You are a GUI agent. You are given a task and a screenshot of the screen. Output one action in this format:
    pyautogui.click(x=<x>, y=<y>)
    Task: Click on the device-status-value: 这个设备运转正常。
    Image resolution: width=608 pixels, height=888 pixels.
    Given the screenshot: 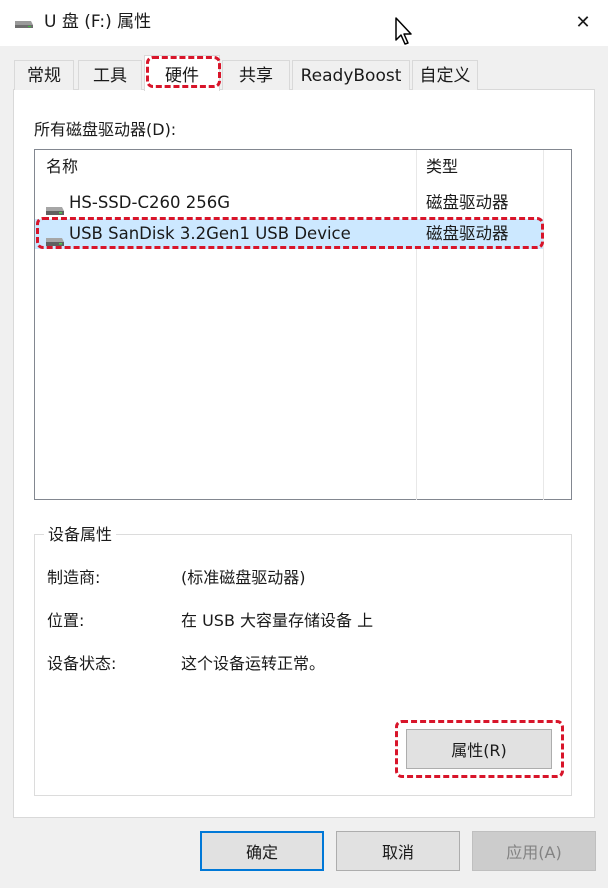 What is the action you would take?
    pyautogui.click(x=253, y=663)
    